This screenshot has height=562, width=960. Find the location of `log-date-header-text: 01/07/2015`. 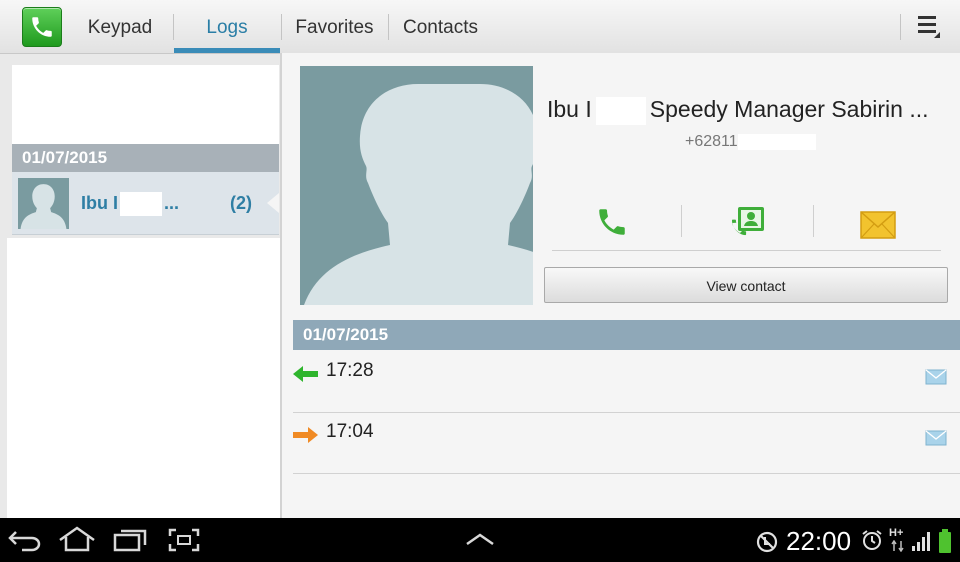

log-date-header-text: 01/07/2015 is located at coordinates (346, 334).